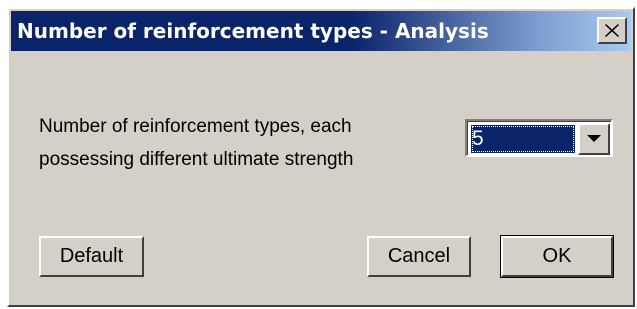 This screenshot has width=637, height=309. What do you see at coordinates (419, 256) in the screenshot?
I see `cancel-button: Cancel` at bounding box center [419, 256].